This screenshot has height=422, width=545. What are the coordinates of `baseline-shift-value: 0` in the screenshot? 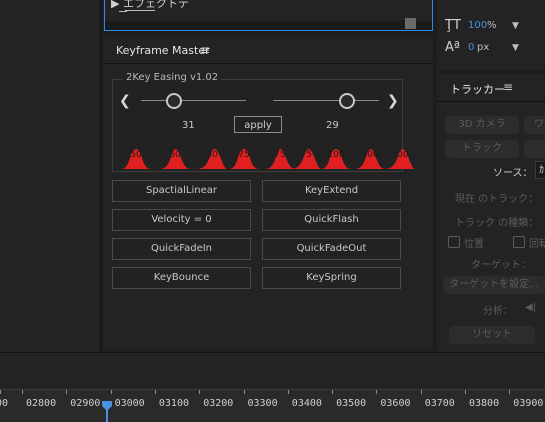 It's located at (471, 47).